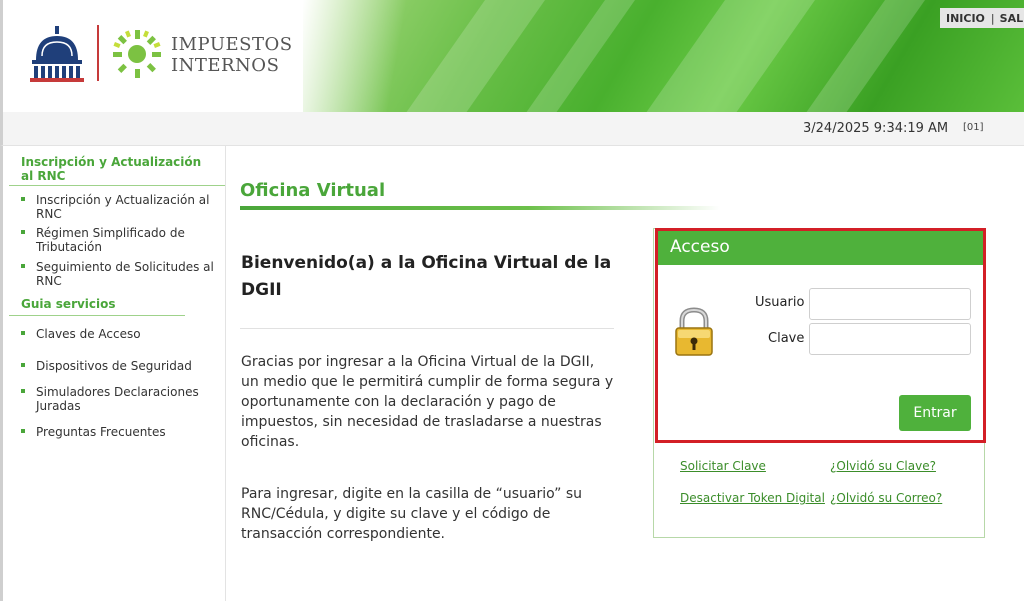 The image size is (1024, 601). What do you see at coordinates (752, 498) in the screenshot?
I see `desactivar-token-link: Desactivar Token Digital` at bounding box center [752, 498].